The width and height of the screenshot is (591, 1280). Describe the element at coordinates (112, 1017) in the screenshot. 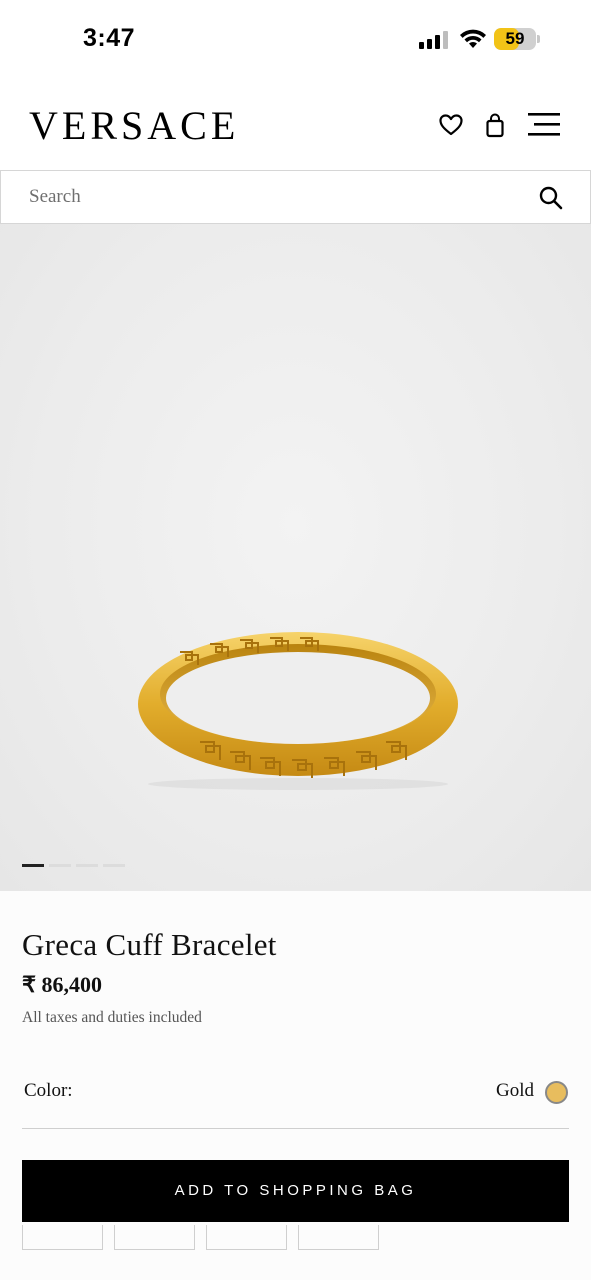

I see `tax-note: All taxes and duties included` at that location.